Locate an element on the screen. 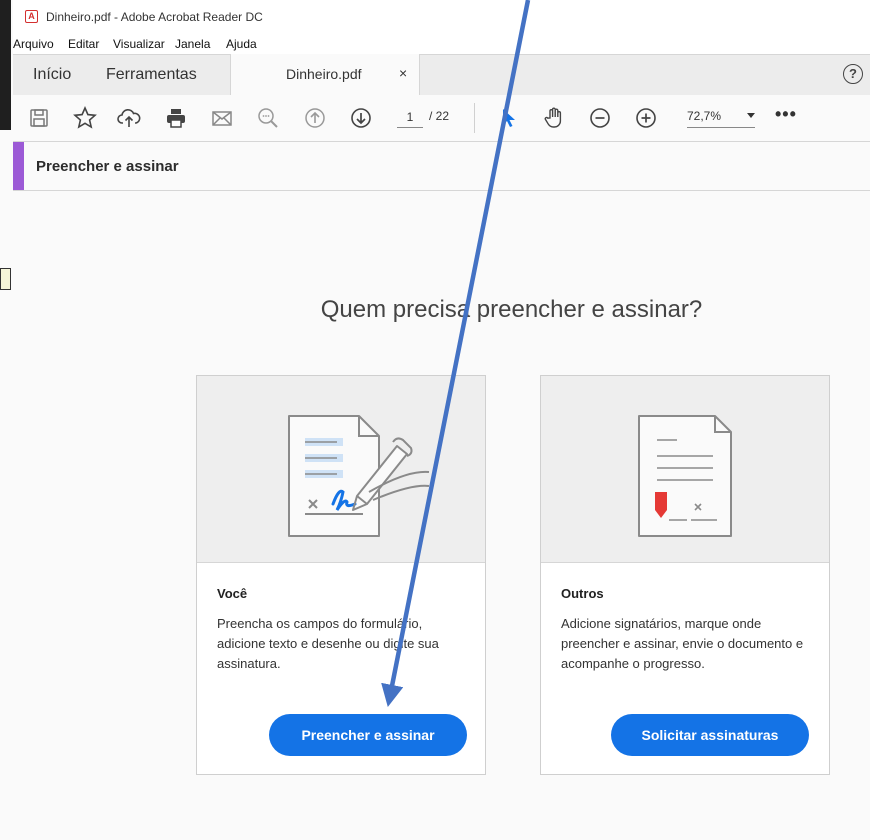  card-others-title: Outros is located at coordinates (582, 593).